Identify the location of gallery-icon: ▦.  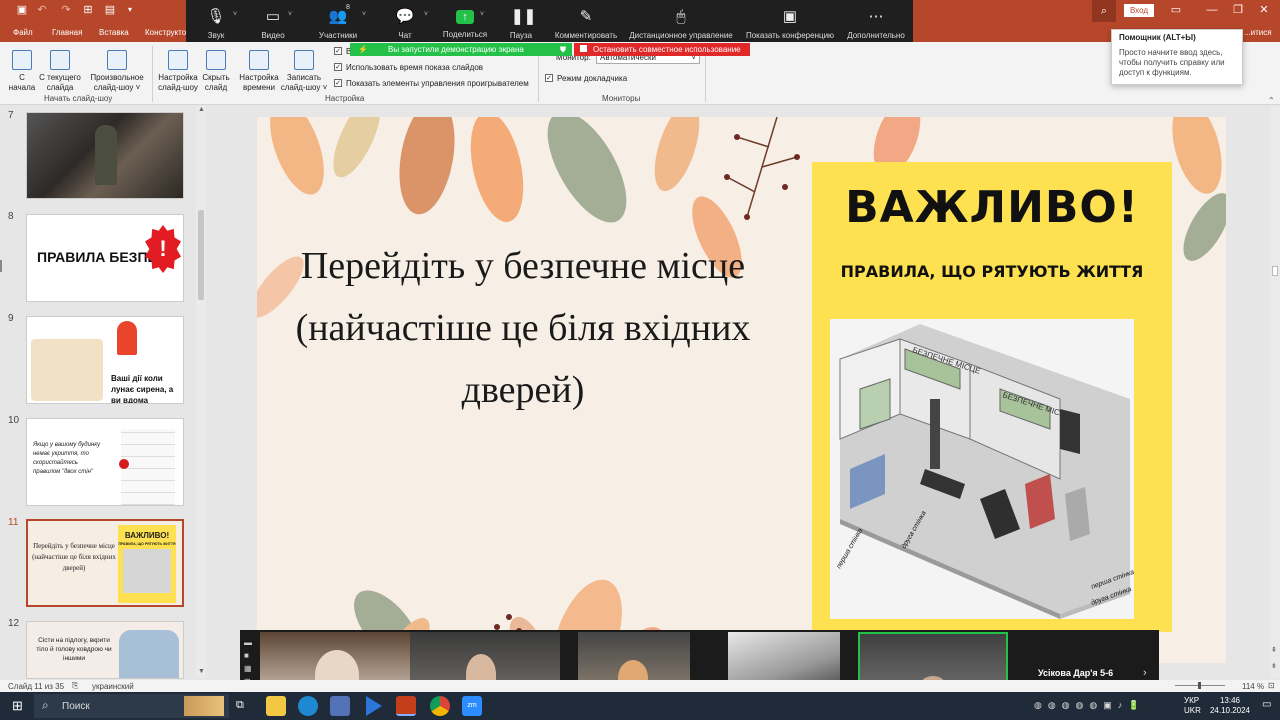
(250, 668).